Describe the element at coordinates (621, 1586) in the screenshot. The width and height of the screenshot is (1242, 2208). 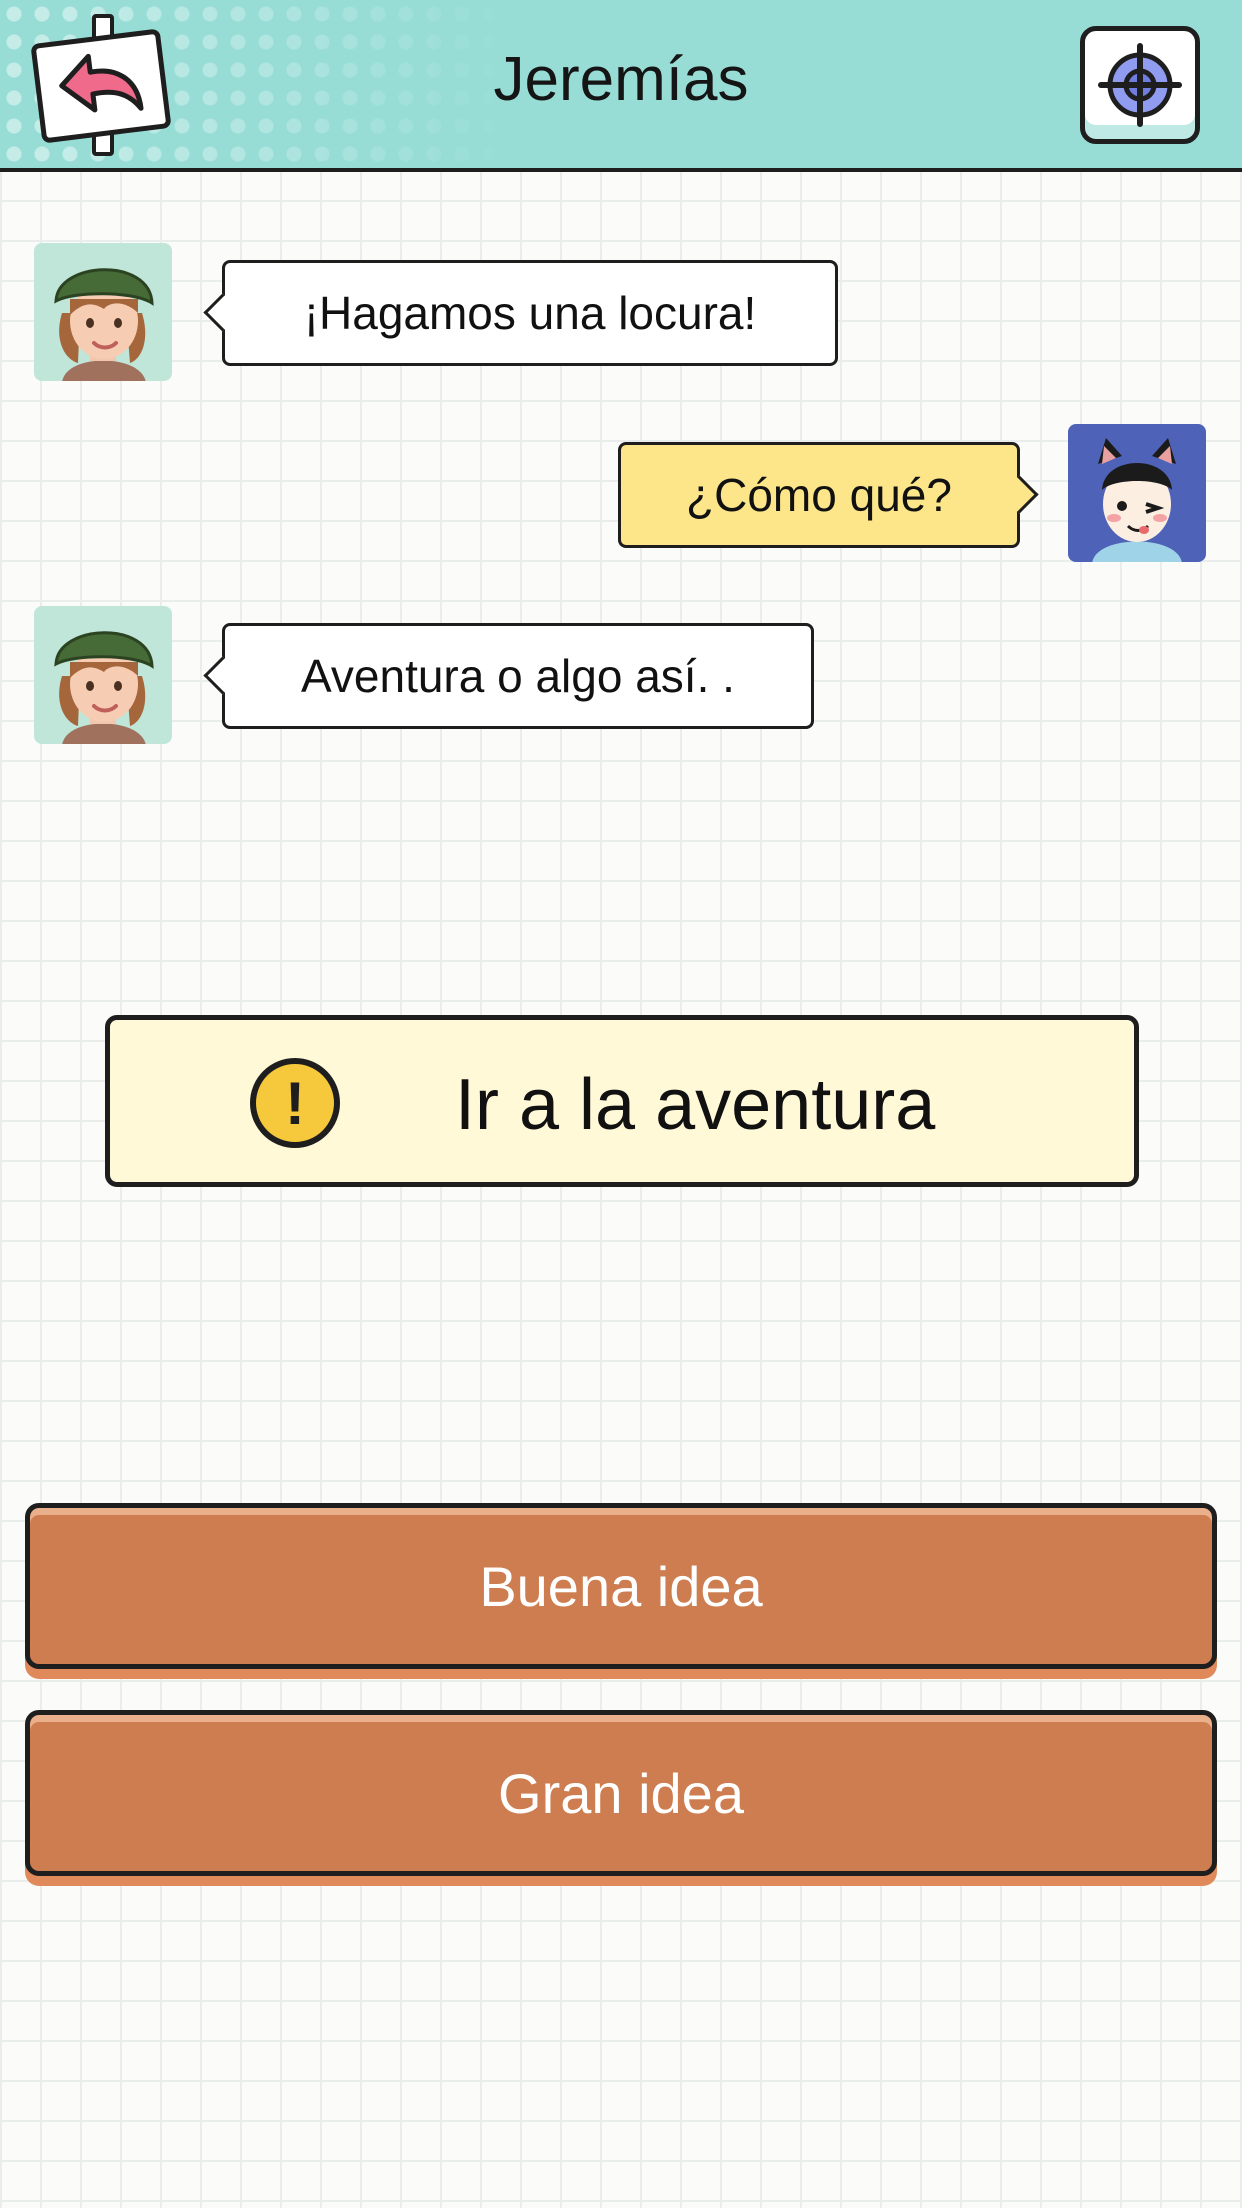
I see `choice-button-1: Buena idea` at that location.